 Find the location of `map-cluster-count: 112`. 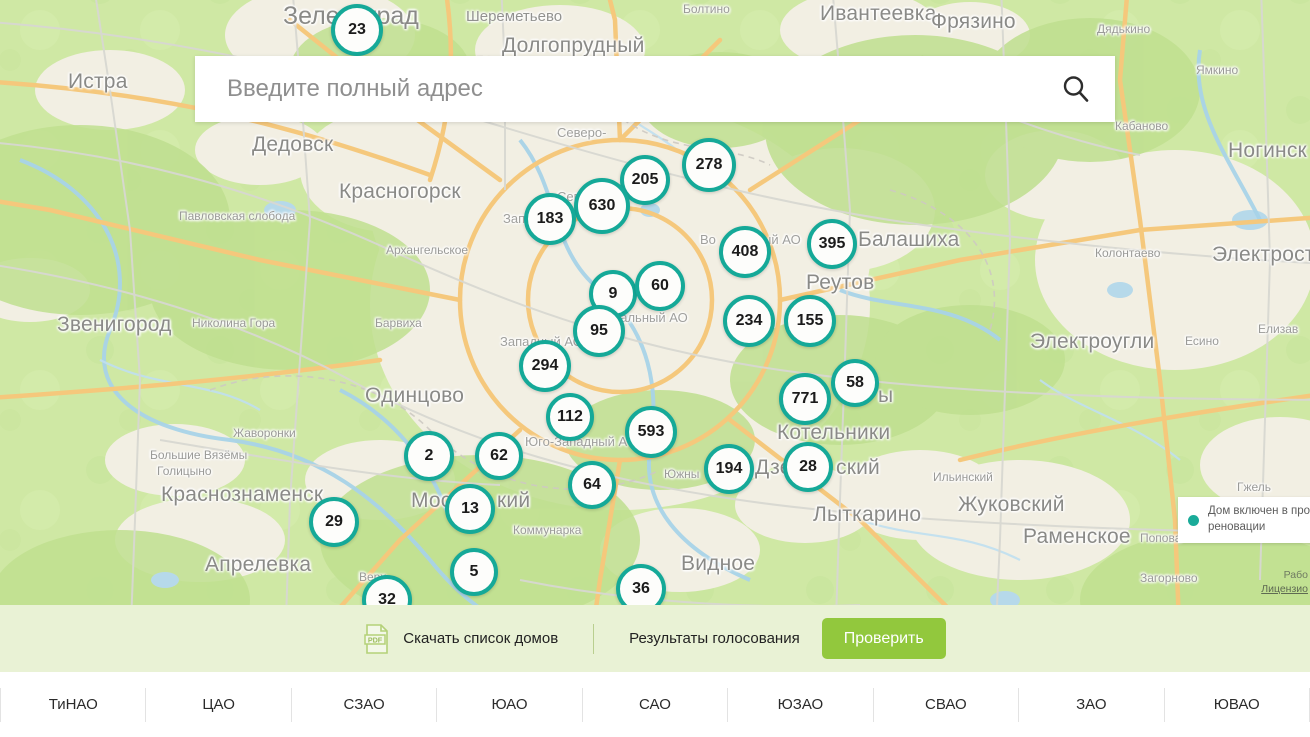

map-cluster-count: 112 is located at coordinates (570, 416).